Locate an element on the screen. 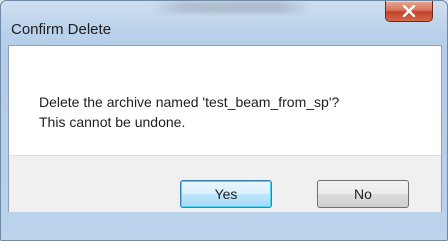  no-button: No is located at coordinates (363, 194).